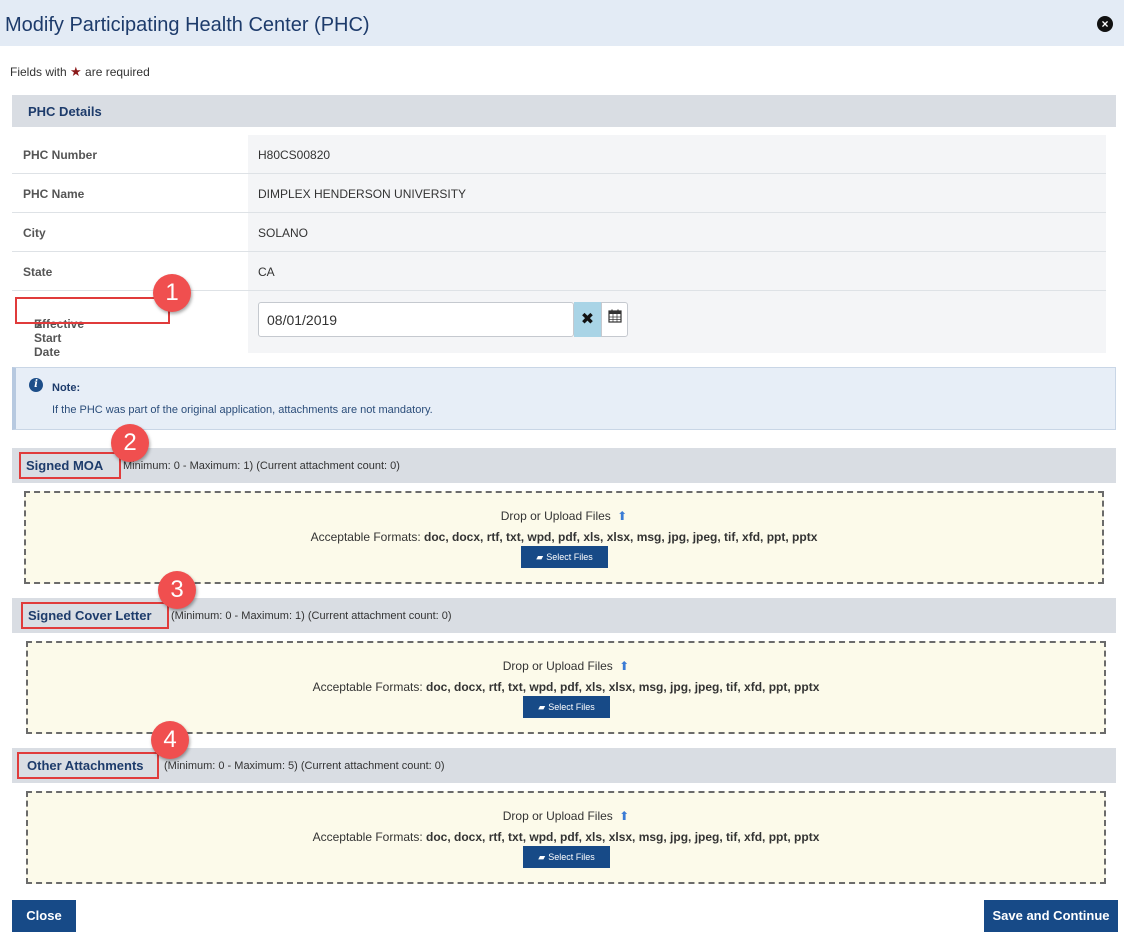 The image size is (1124, 937). I want to click on required-note-suffix: are required, so click(117, 72).